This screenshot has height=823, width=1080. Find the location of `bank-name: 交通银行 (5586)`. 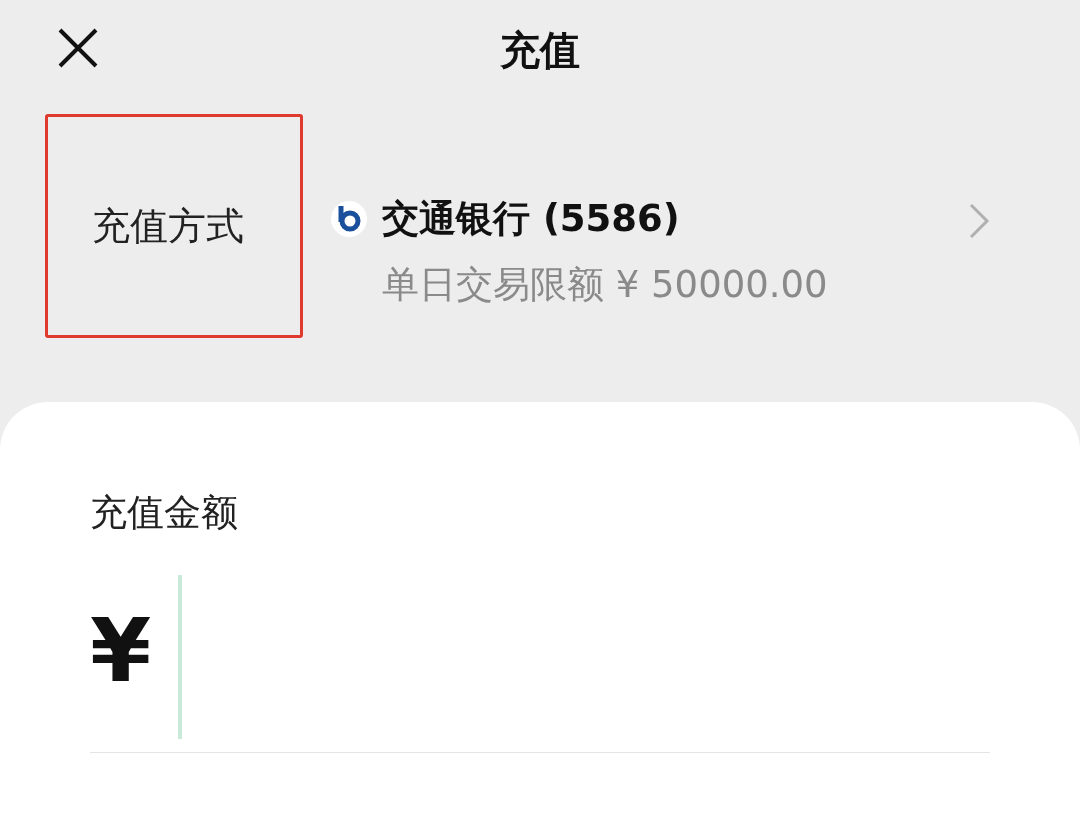

bank-name: 交通银行 (5586) is located at coordinates (531, 219).